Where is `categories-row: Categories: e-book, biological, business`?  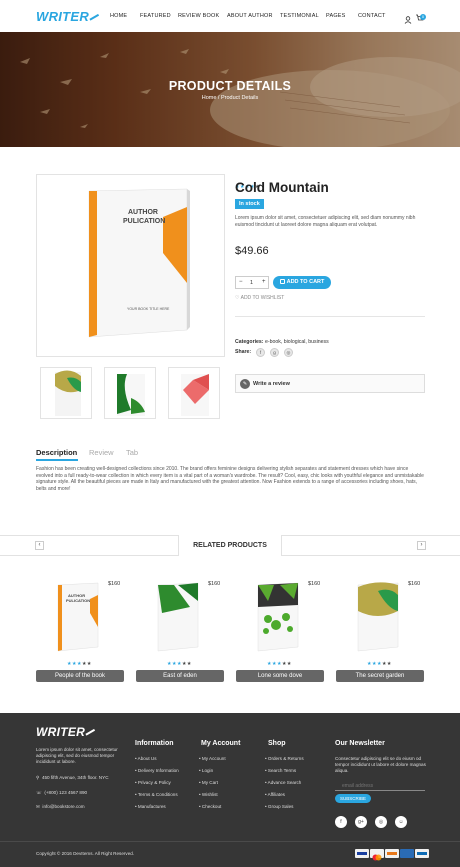
categories-row: Categories: e-book, biological, business is located at coordinates (282, 342).